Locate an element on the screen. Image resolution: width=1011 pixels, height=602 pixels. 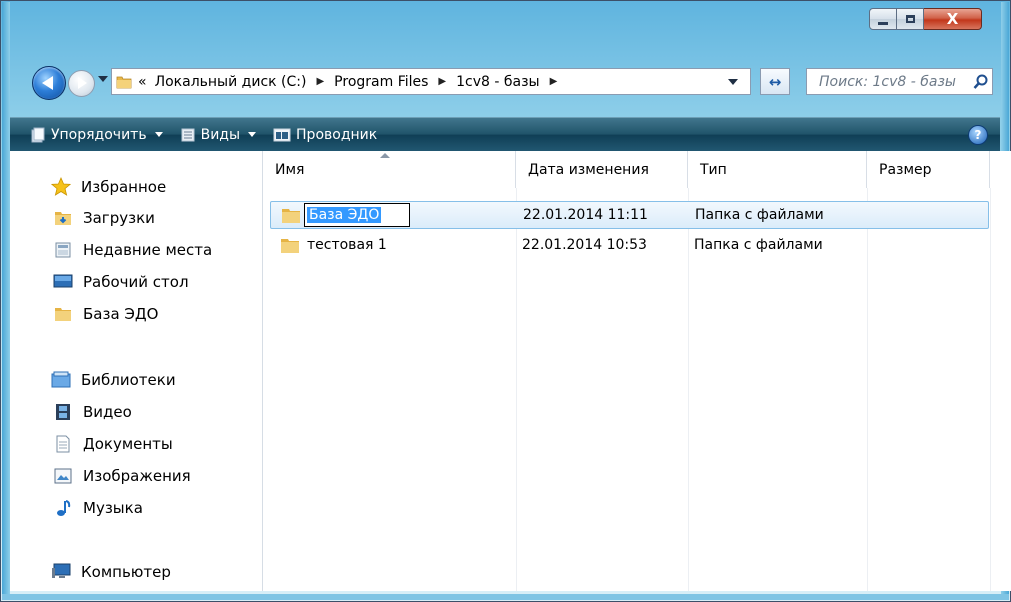
views-button: Виды is located at coordinates (218, 134).